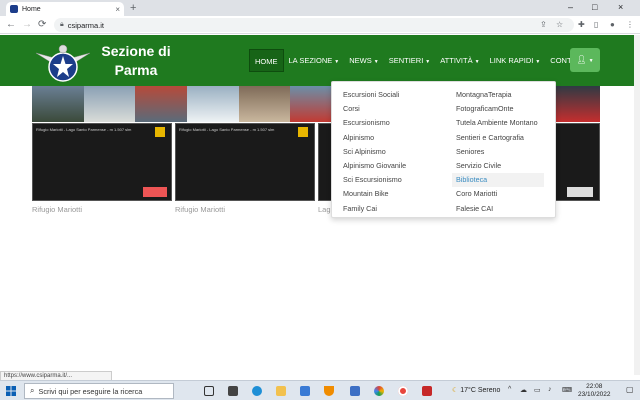 The height and width of the screenshot is (400, 640). Describe the element at coordinates (11, 25) in the screenshot. I see `back-icon: ←` at that location.